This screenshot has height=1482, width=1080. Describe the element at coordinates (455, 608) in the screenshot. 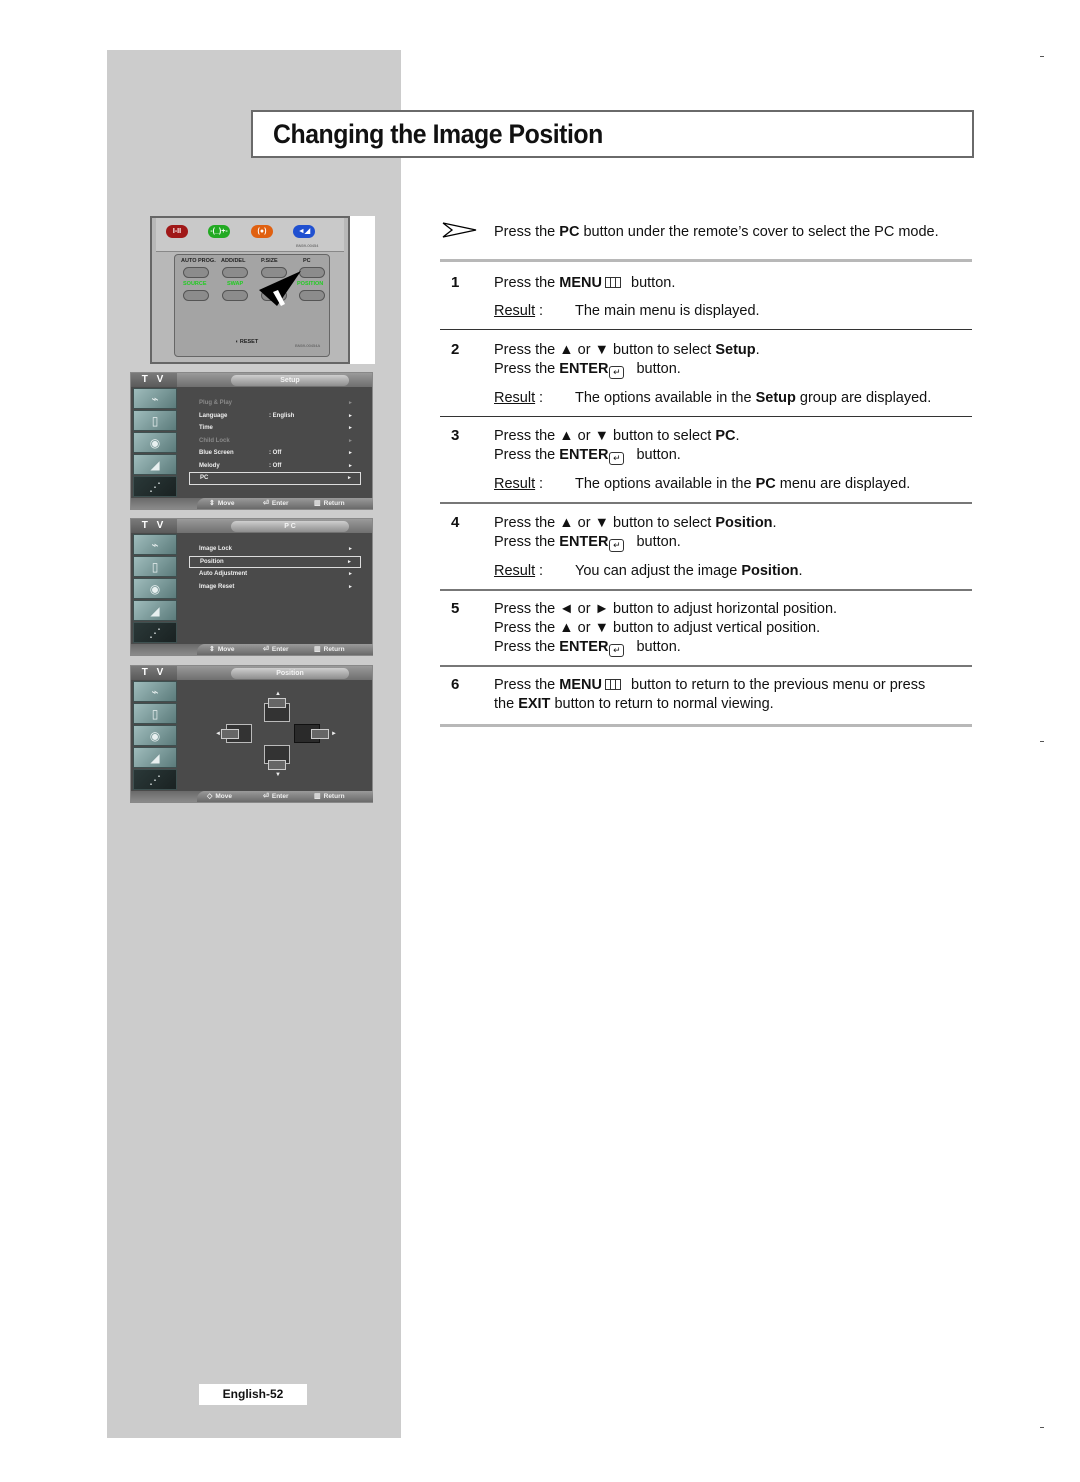

I see `step-number: 5` at that location.